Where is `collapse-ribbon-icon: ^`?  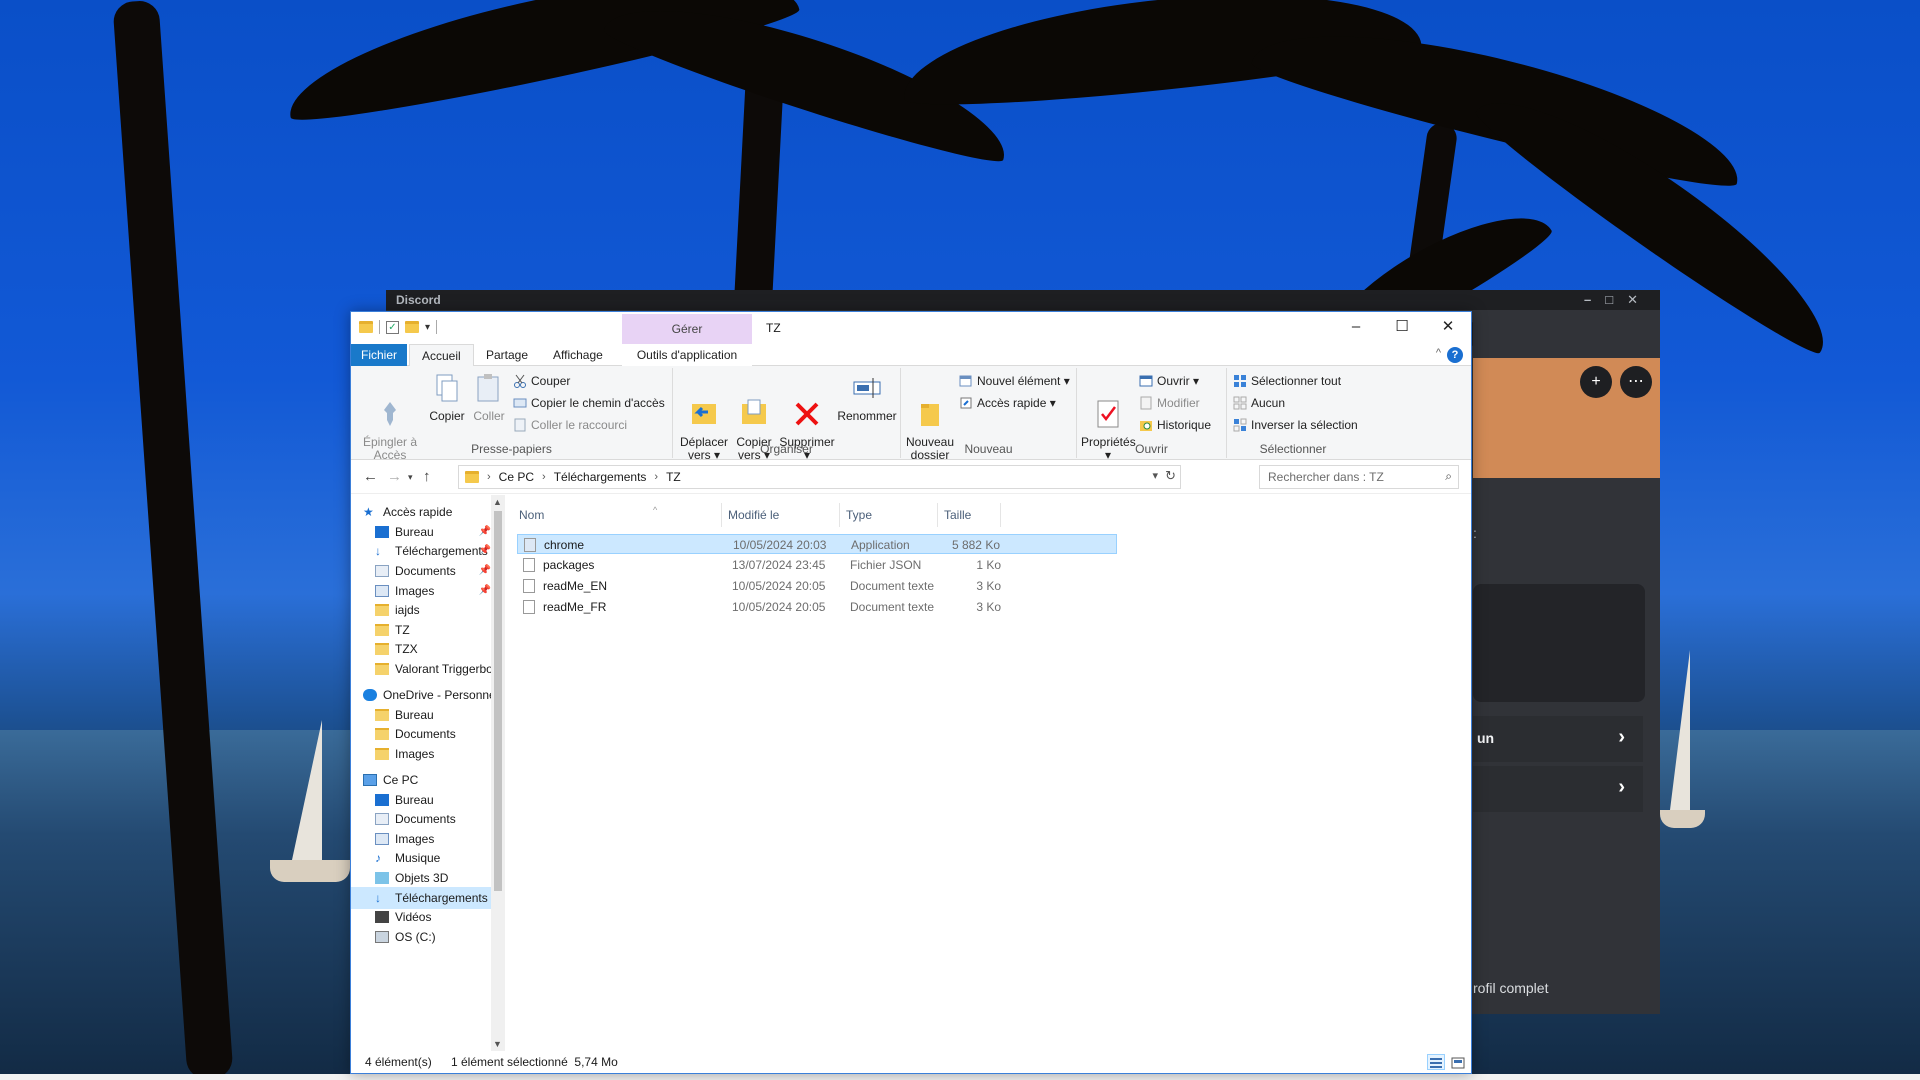
collapse-ribbon-icon: ^ is located at coordinates (1438, 353).